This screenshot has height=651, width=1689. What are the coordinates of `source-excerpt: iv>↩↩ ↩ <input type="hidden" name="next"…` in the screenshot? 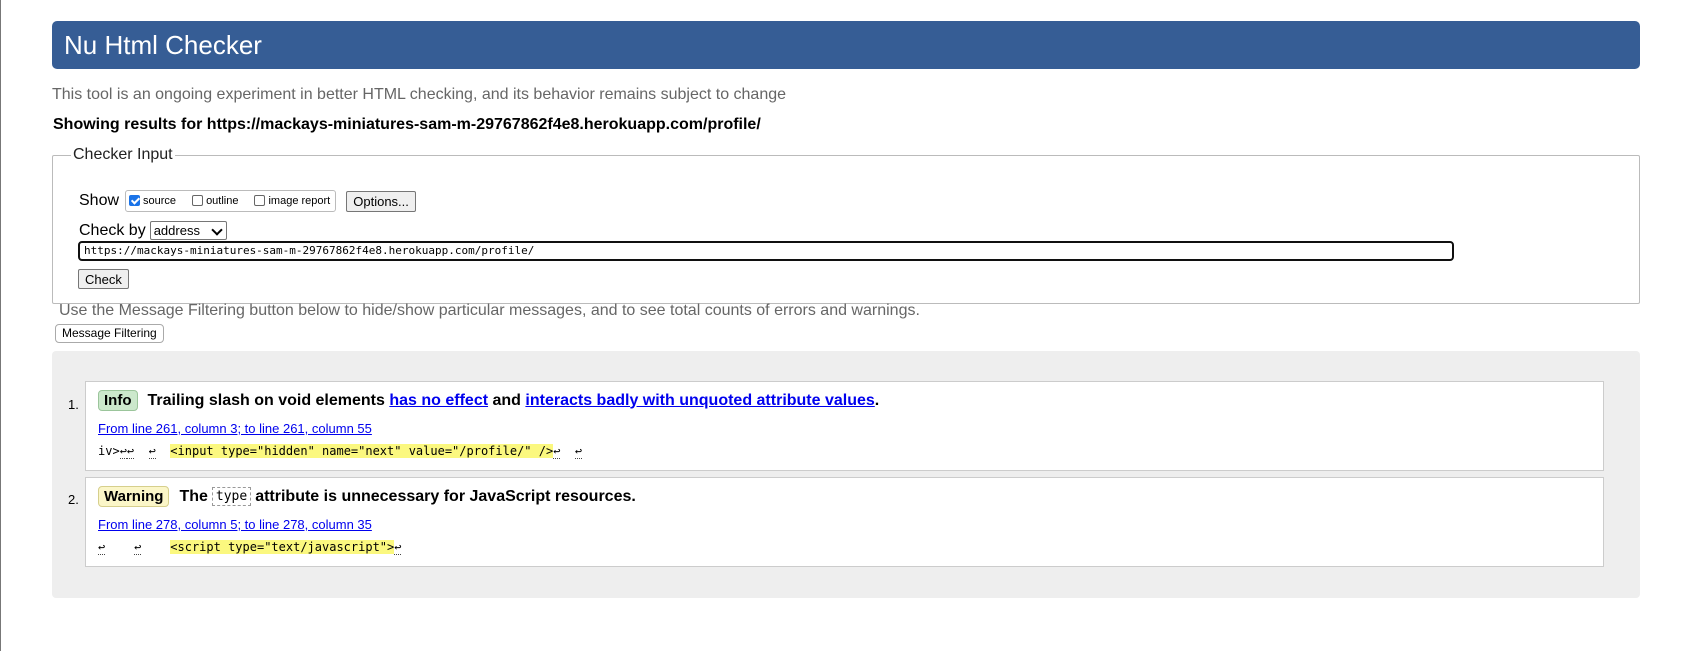 It's located at (340, 451).